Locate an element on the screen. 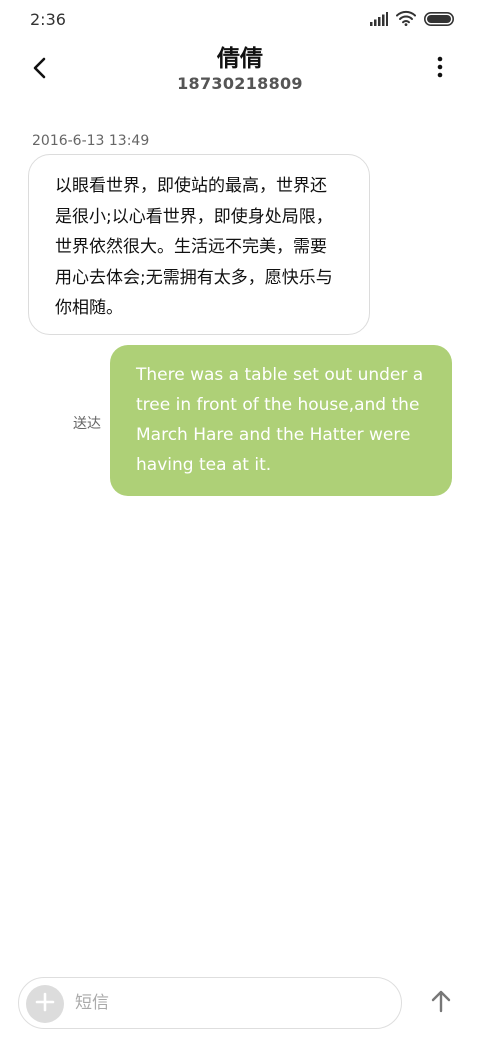 This screenshot has width=480, height=1040. more-vertical-icon is located at coordinates (440, 69).